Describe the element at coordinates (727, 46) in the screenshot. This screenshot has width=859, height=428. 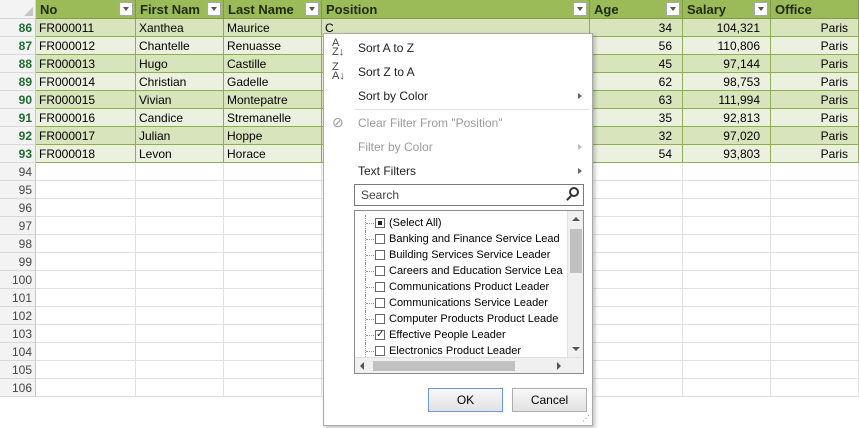
I see `table-cell: 110,806` at that location.